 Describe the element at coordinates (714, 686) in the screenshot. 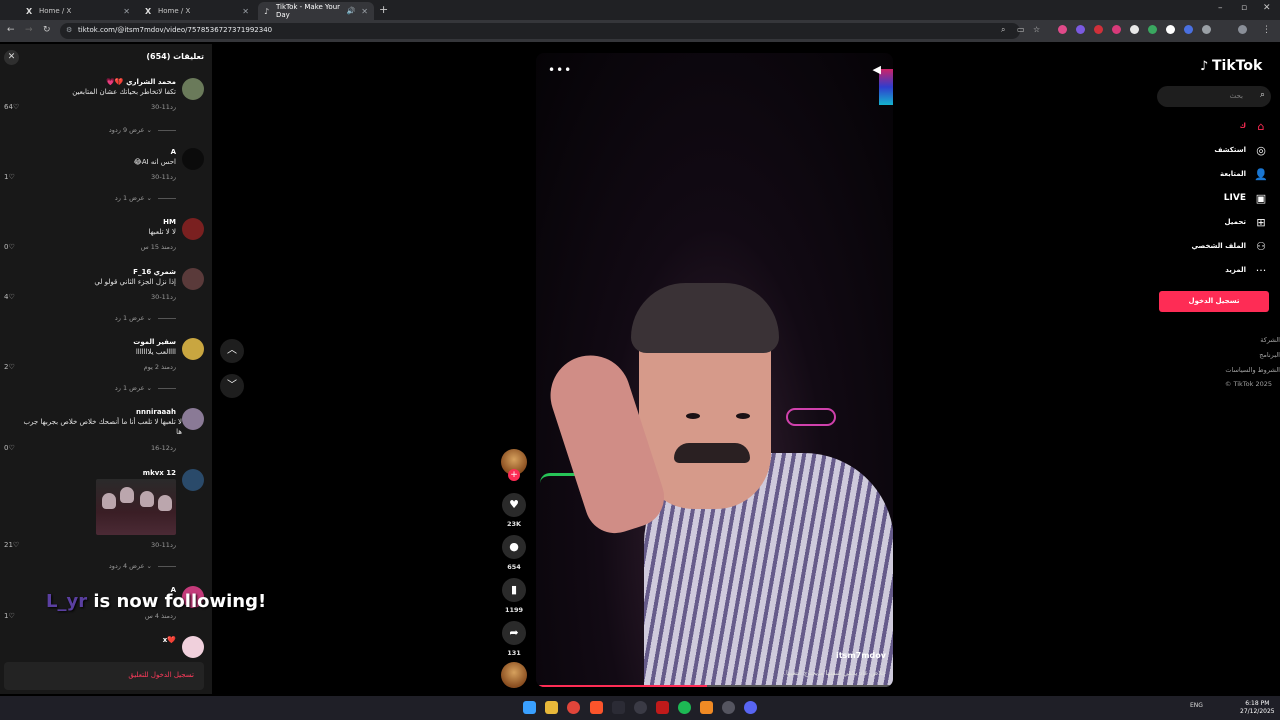

I see `video-progress-bar` at that location.